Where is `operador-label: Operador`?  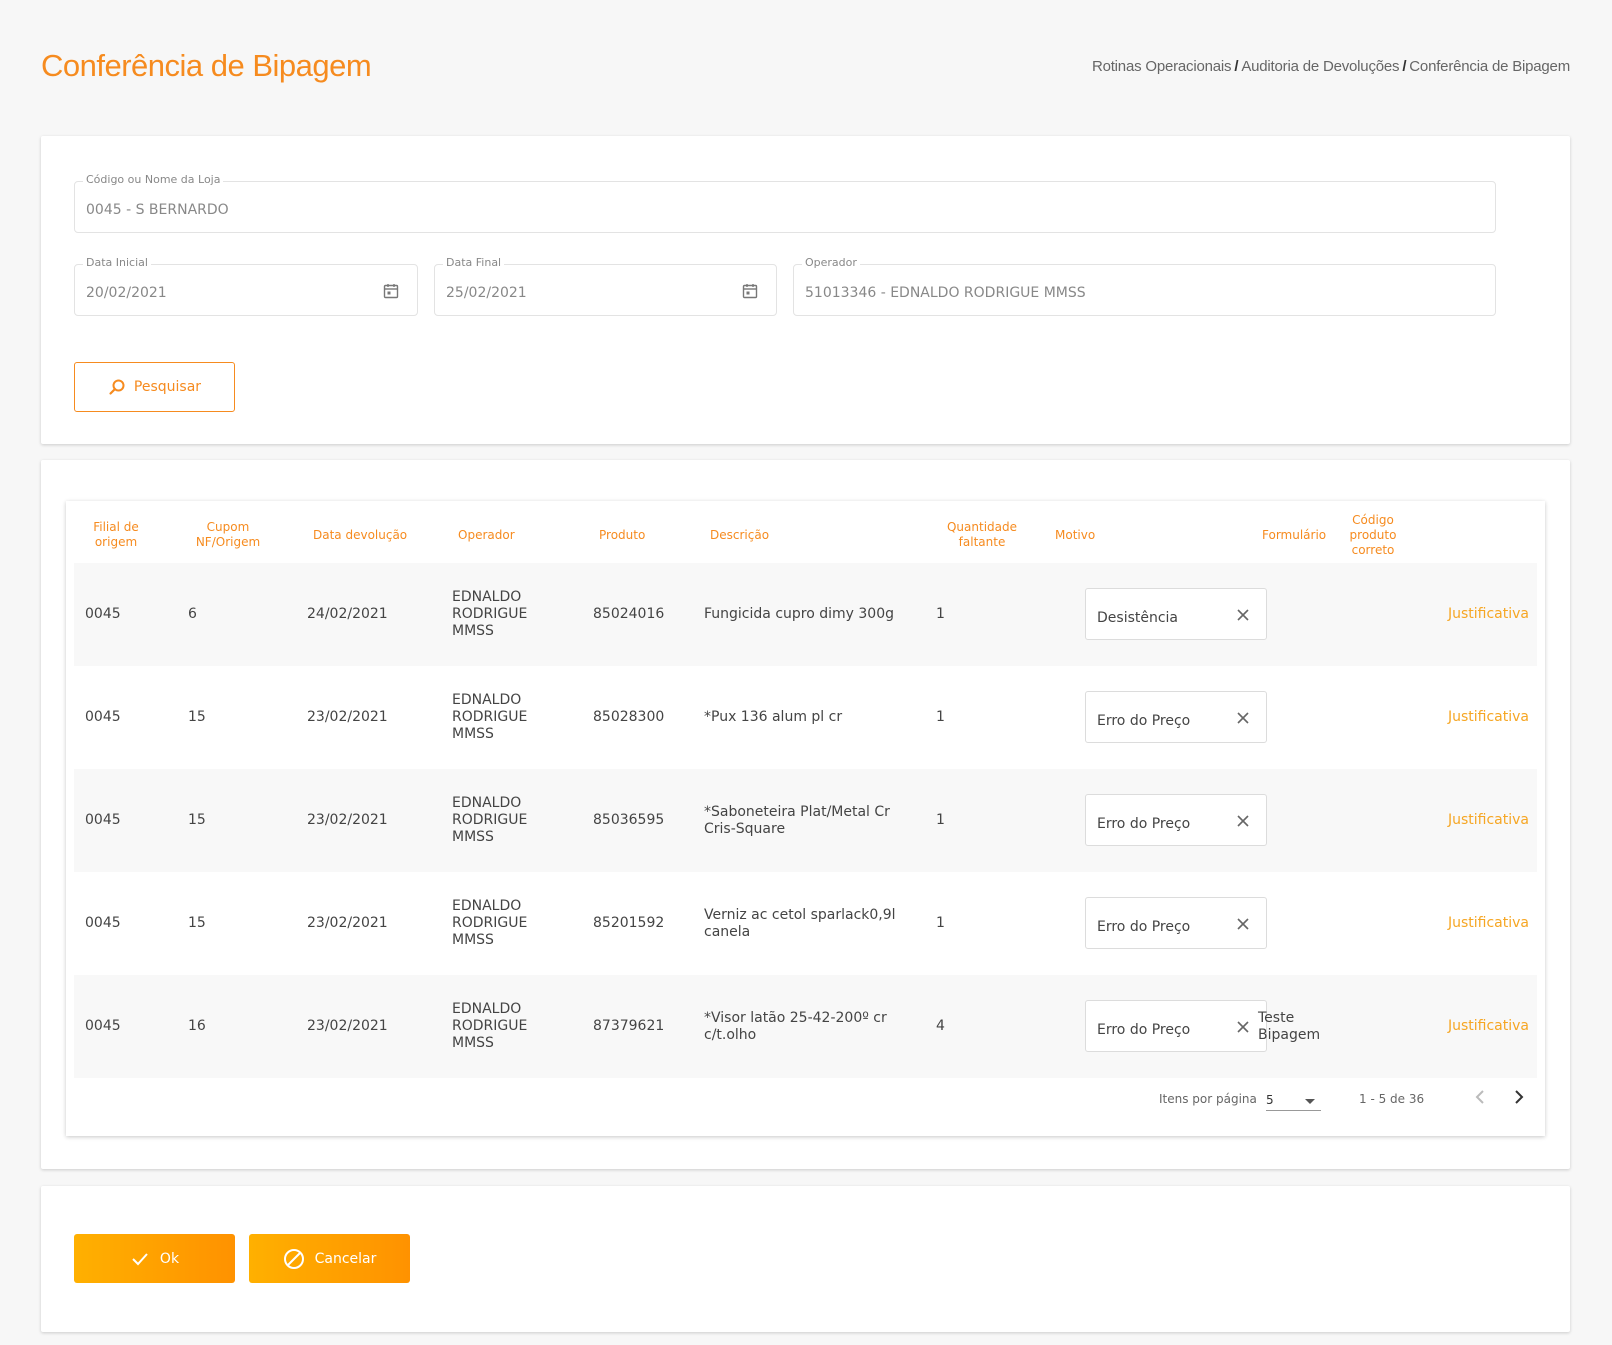
operador-label: Operador is located at coordinates (831, 262).